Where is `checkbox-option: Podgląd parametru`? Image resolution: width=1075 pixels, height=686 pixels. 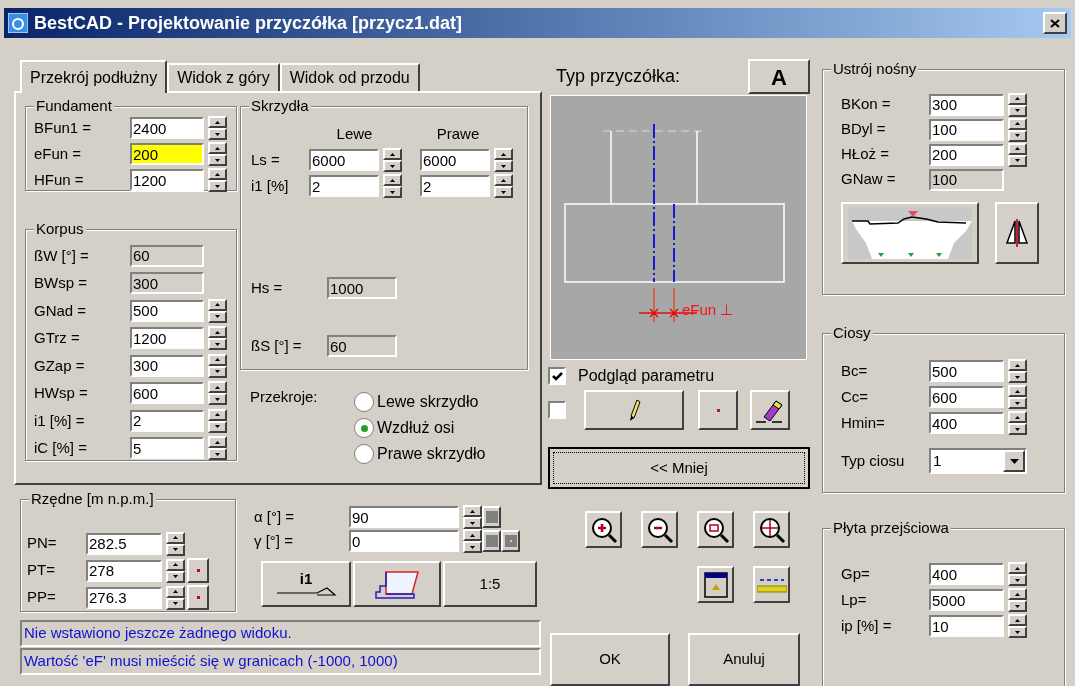 checkbox-option: Podgląd parametru is located at coordinates (679, 376).